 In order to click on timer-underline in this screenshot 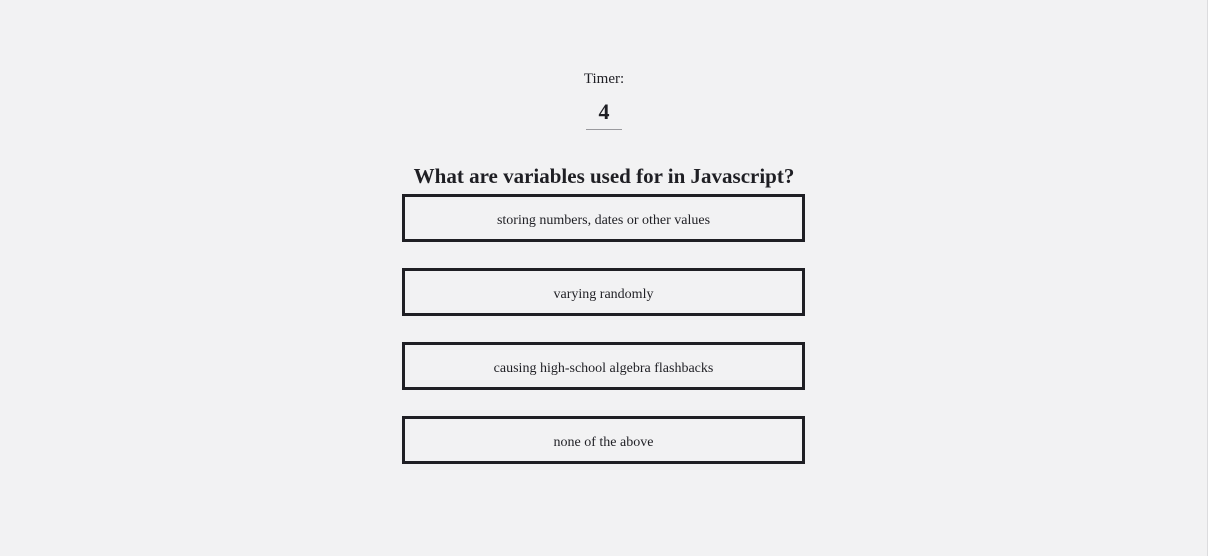, I will do `click(604, 129)`.